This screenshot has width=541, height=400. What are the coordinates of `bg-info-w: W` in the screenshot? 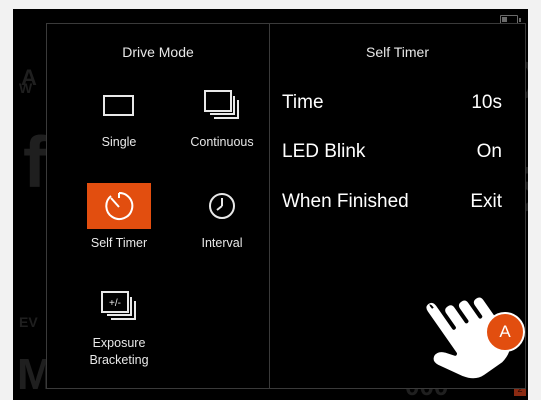 It's located at (26, 88).